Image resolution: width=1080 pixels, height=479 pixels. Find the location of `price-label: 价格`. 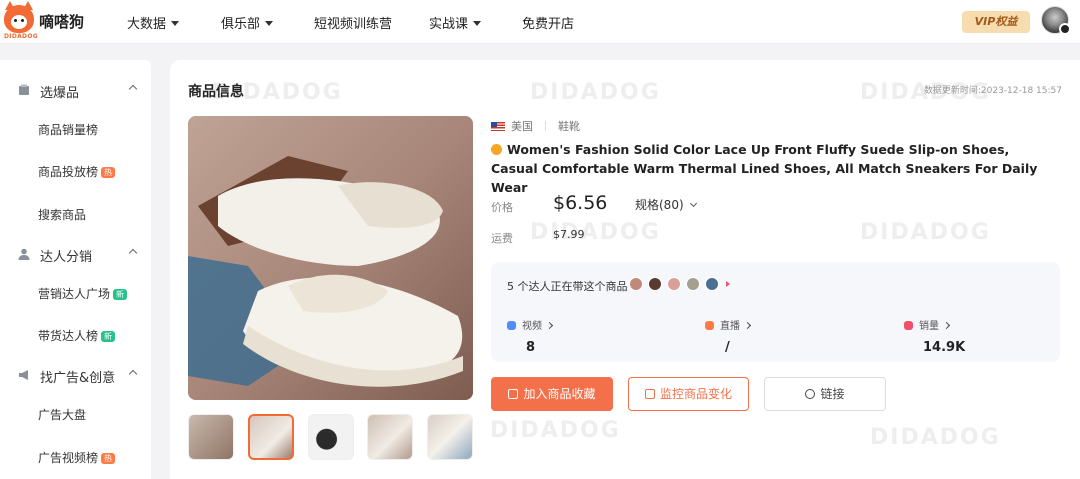

price-label: 价格 is located at coordinates (502, 207).